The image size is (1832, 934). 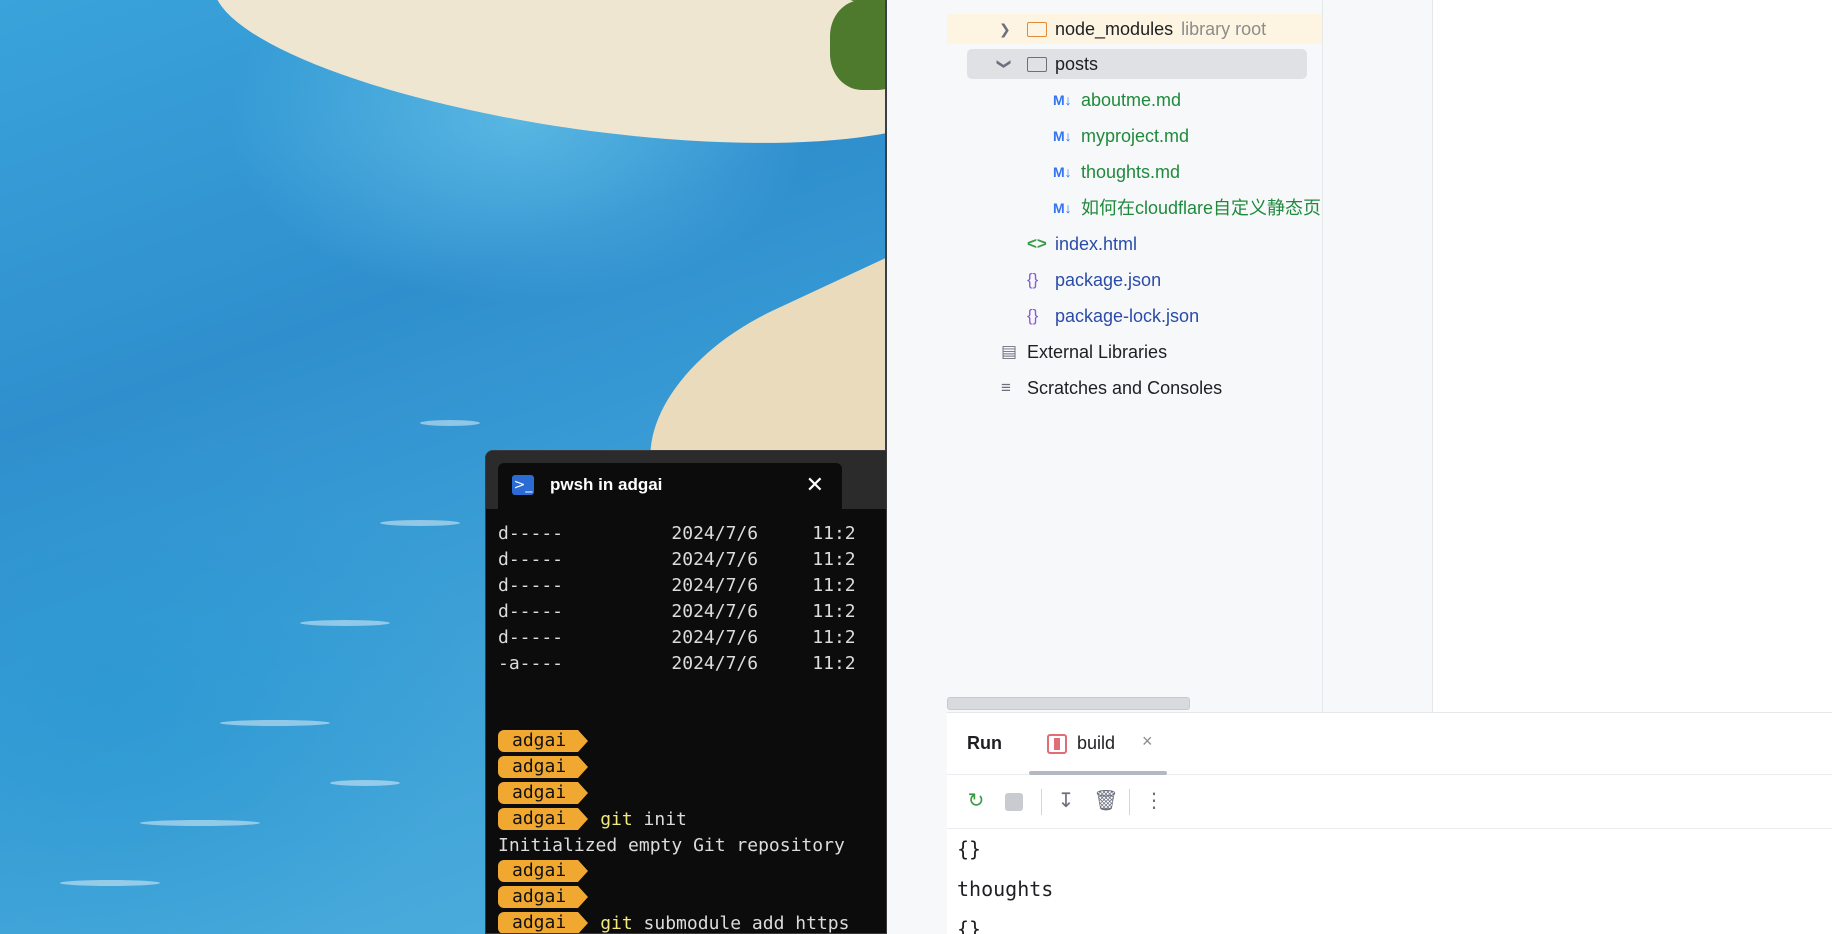 I want to click on tree-item-label: posts, so click(x=1077, y=64).